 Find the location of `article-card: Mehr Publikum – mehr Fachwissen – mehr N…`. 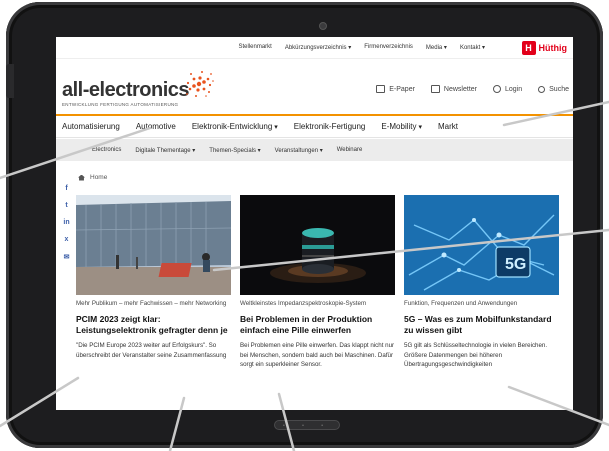

article-card: Mehr Publikum – mehr Fachwissen – mehr N… is located at coordinates (153, 277).